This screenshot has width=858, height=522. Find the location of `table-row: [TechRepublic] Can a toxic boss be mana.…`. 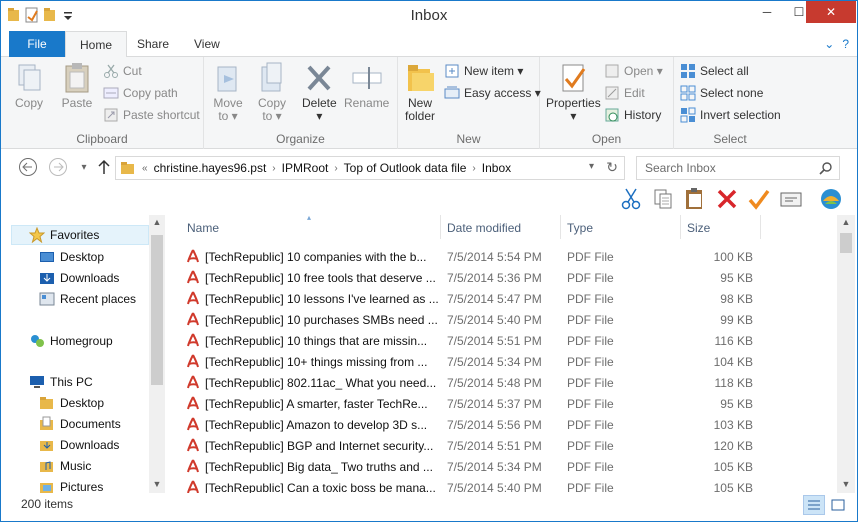

table-row: [TechRepublic] Can a toxic boss be mana.… is located at coordinates (502, 485).